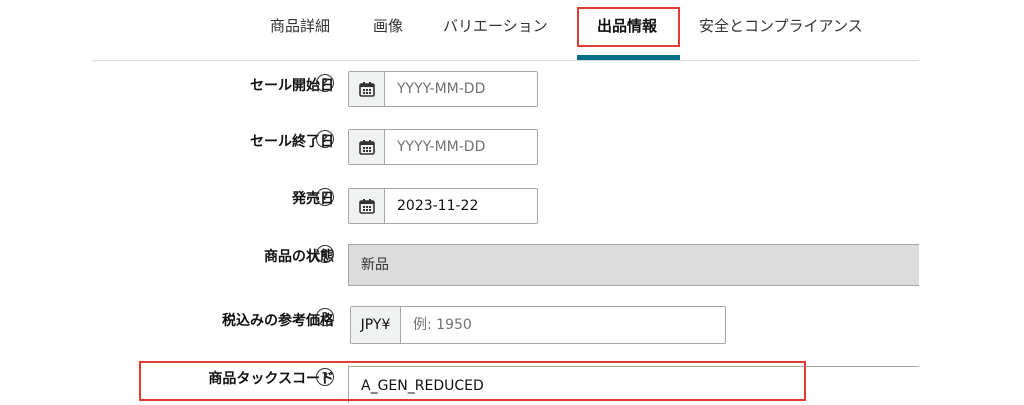 The image size is (1024, 405). I want to click on tax-code-field: A_GEN_REDUCED, so click(633, 384).